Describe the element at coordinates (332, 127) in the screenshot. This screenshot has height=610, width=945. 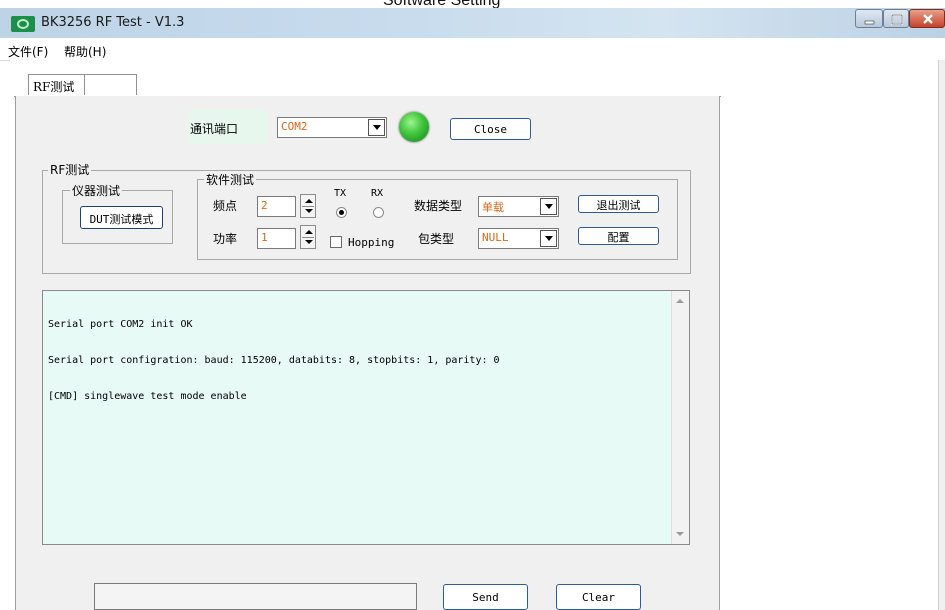
I see `comm-port-select: COM2` at that location.